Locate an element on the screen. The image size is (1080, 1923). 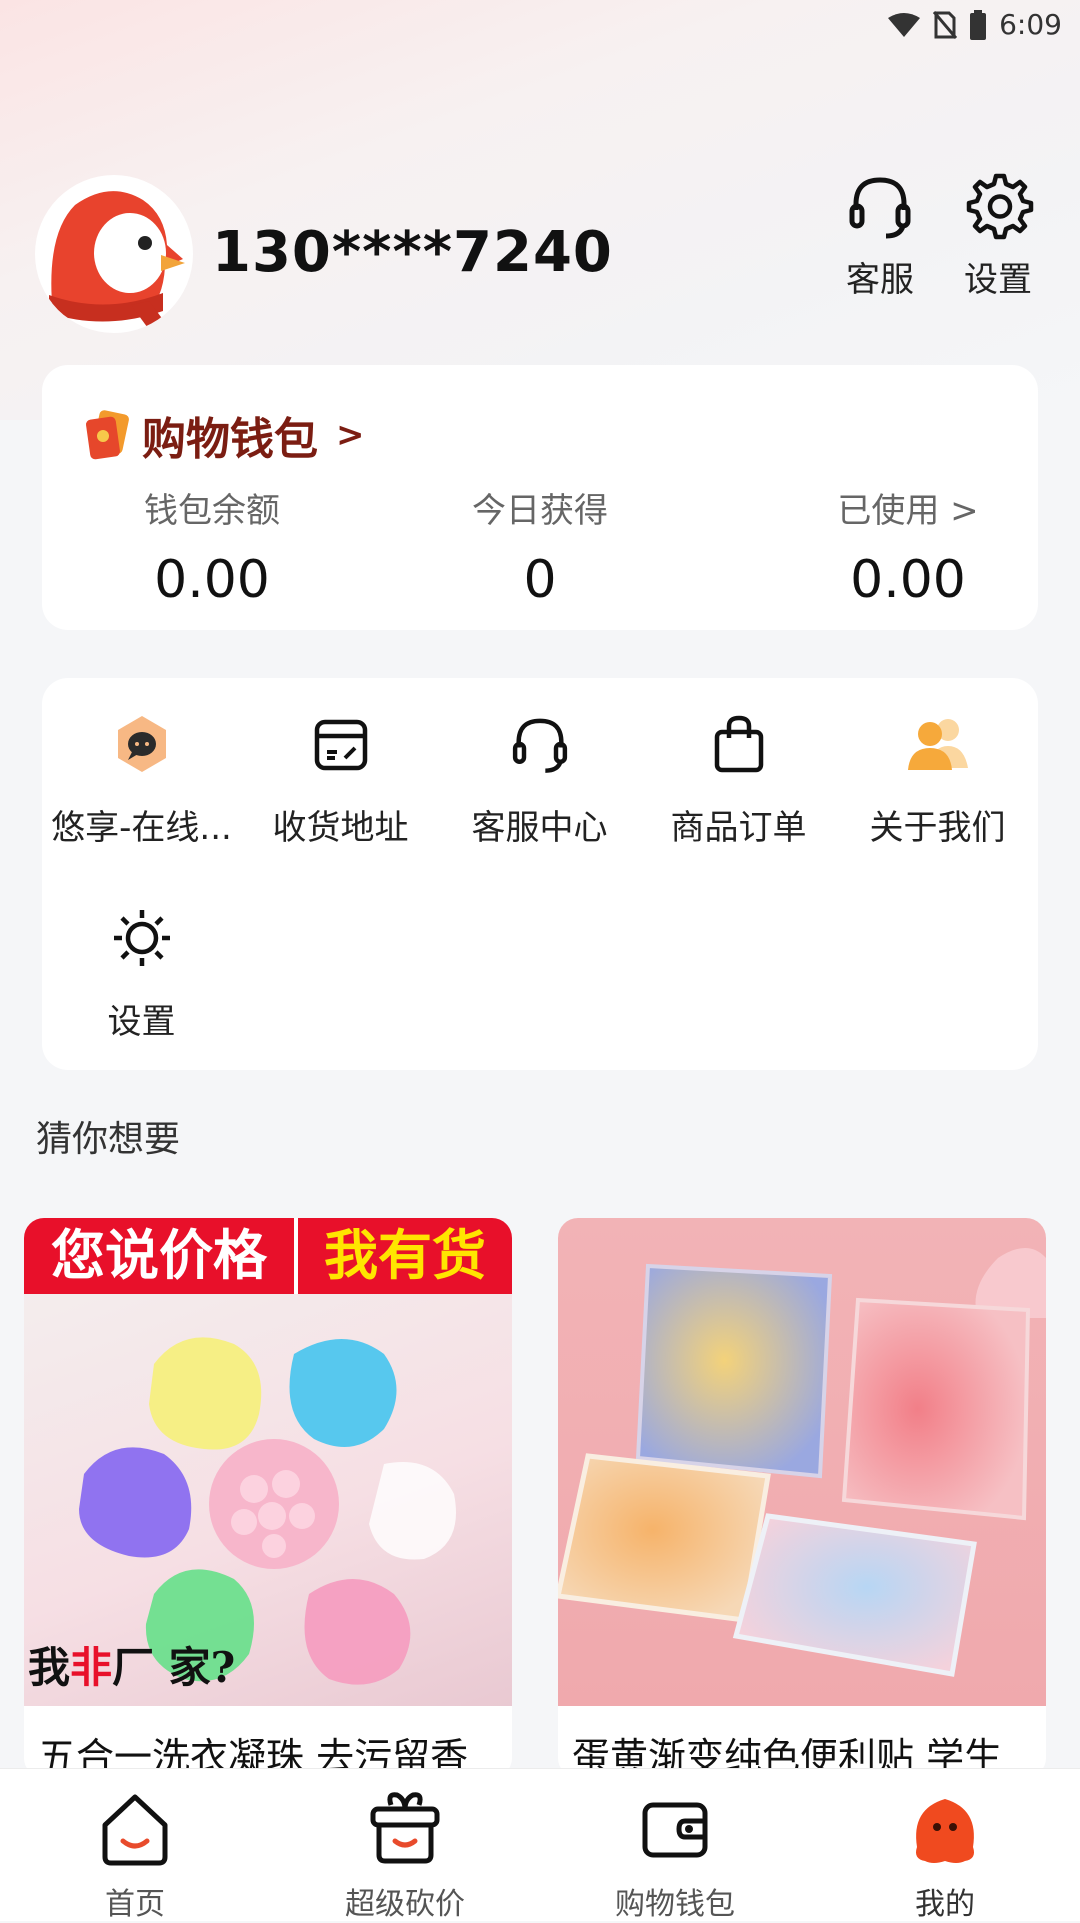
wallet-title-chevron: > is located at coordinates (350, 435).